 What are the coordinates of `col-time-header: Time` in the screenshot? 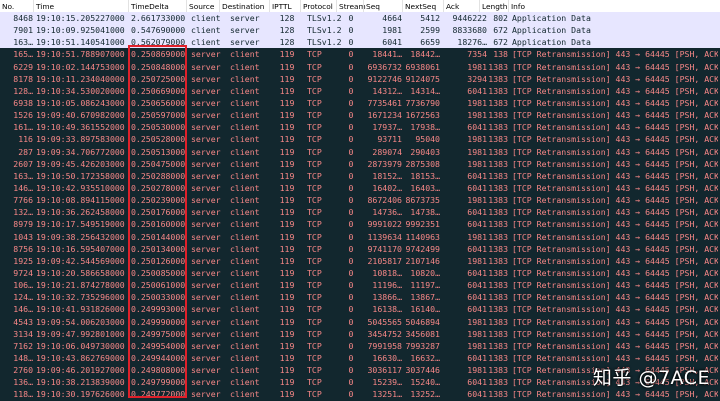 It's located at (45, 6).